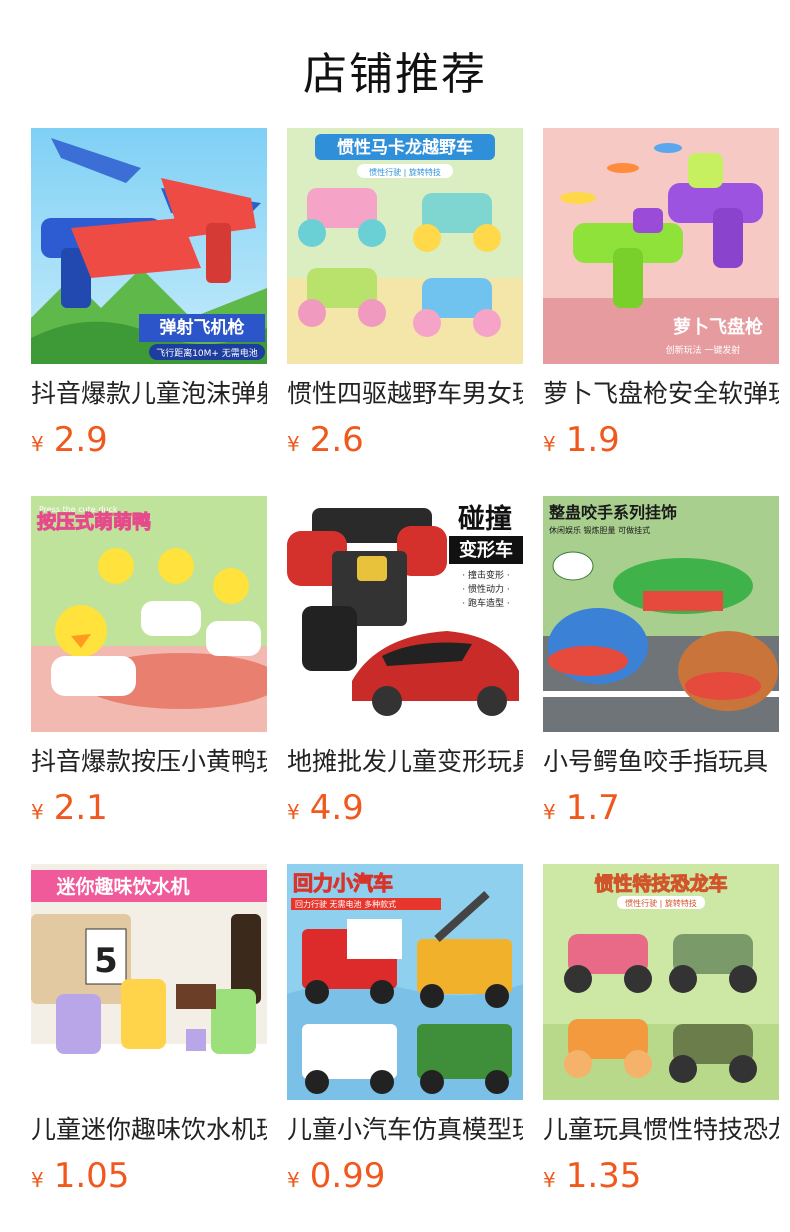 This screenshot has width=790, height=1232. Describe the element at coordinates (336, 440) in the screenshot. I see `price-value: 2.6` at that location.